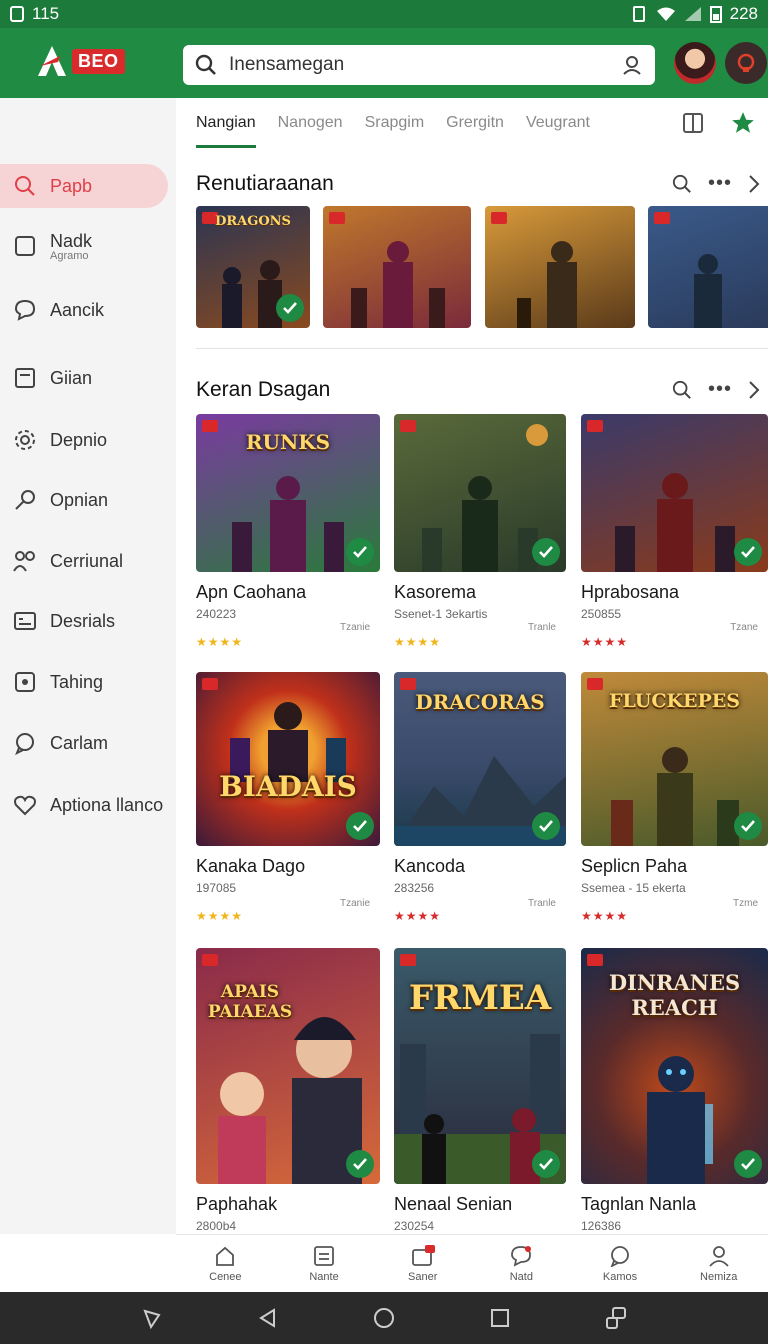  I want to click on moon-icon, so click(537, 435).